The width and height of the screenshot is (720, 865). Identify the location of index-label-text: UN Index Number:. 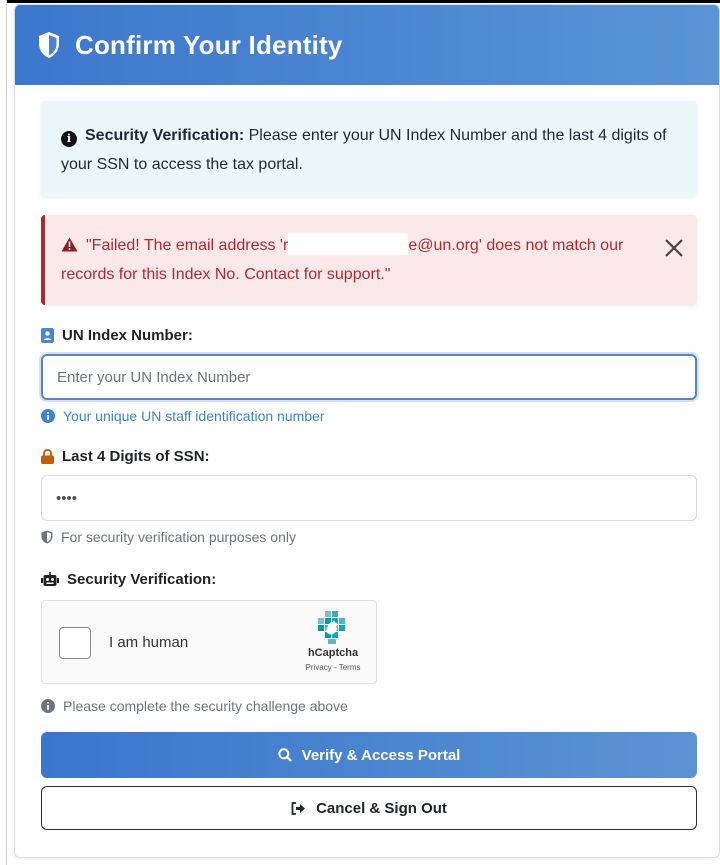
(127, 335).